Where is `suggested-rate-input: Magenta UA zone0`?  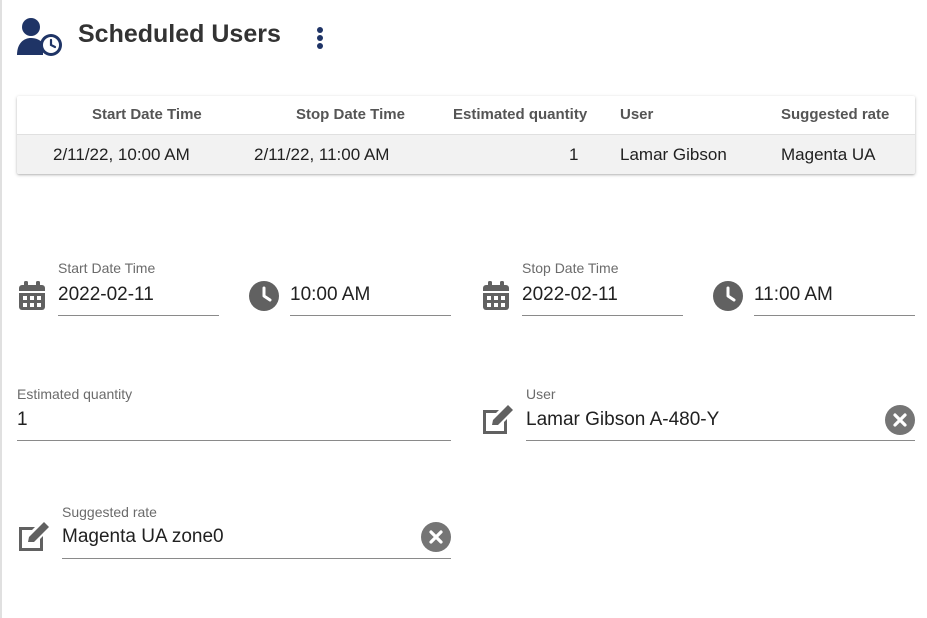
suggested-rate-input: Magenta UA zone0 is located at coordinates (143, 537).